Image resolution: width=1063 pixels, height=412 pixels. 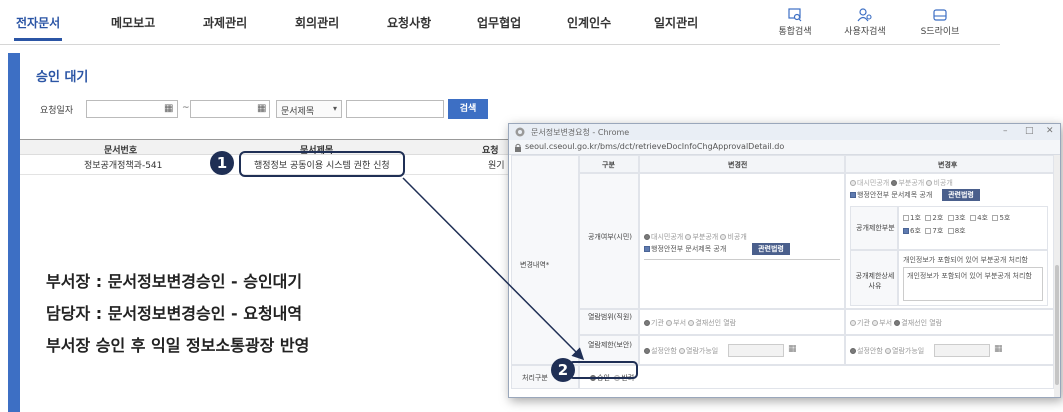 What do you see at coordinates (784, 132) in the screenshot?
I see `popup-titlebar: 문서정보변경요청 - Chrome – □ ✕` at bounding box center [784, 132].